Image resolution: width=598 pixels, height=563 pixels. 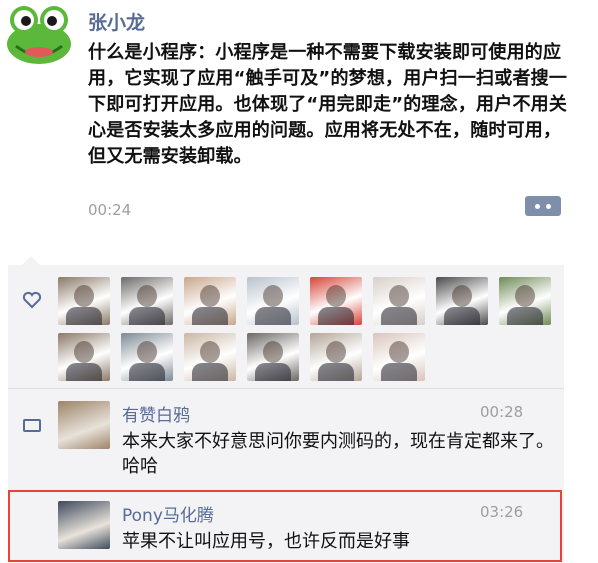 I want to click on heart-icon, so click(x=32, y=300).